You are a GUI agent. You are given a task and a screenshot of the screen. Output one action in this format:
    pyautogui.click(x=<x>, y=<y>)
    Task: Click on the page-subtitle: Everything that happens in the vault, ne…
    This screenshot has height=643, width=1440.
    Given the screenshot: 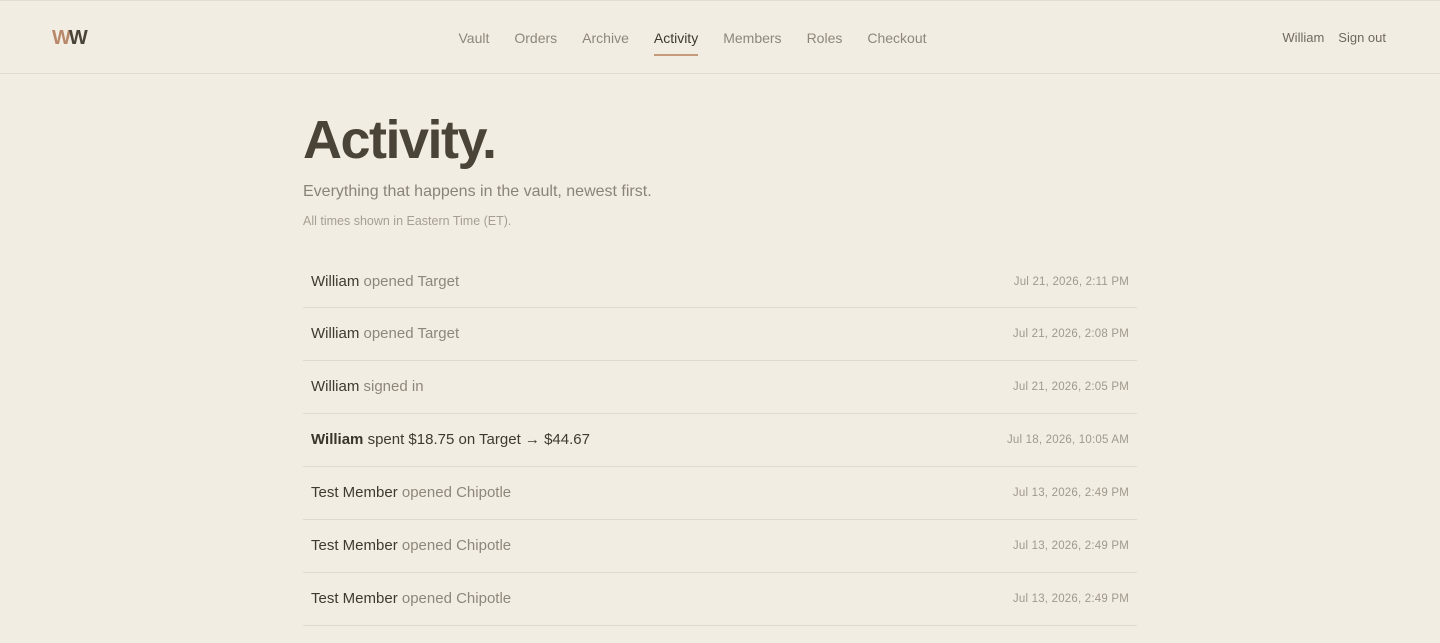 What is the action you would take?
    pyautogui.click(x=477, y=191)
    